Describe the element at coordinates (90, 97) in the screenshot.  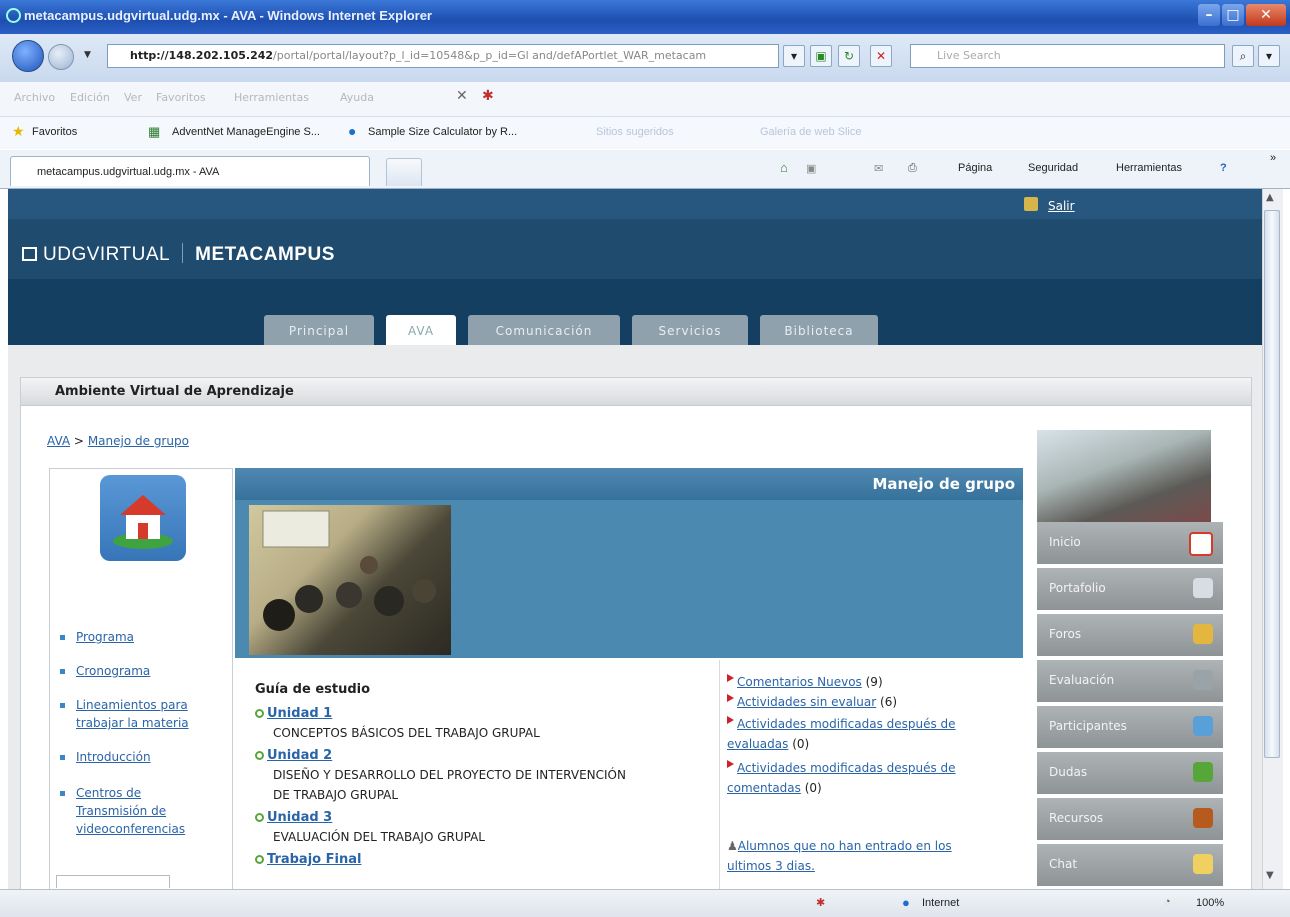
I see `menu-edicion: Edición` at that location.